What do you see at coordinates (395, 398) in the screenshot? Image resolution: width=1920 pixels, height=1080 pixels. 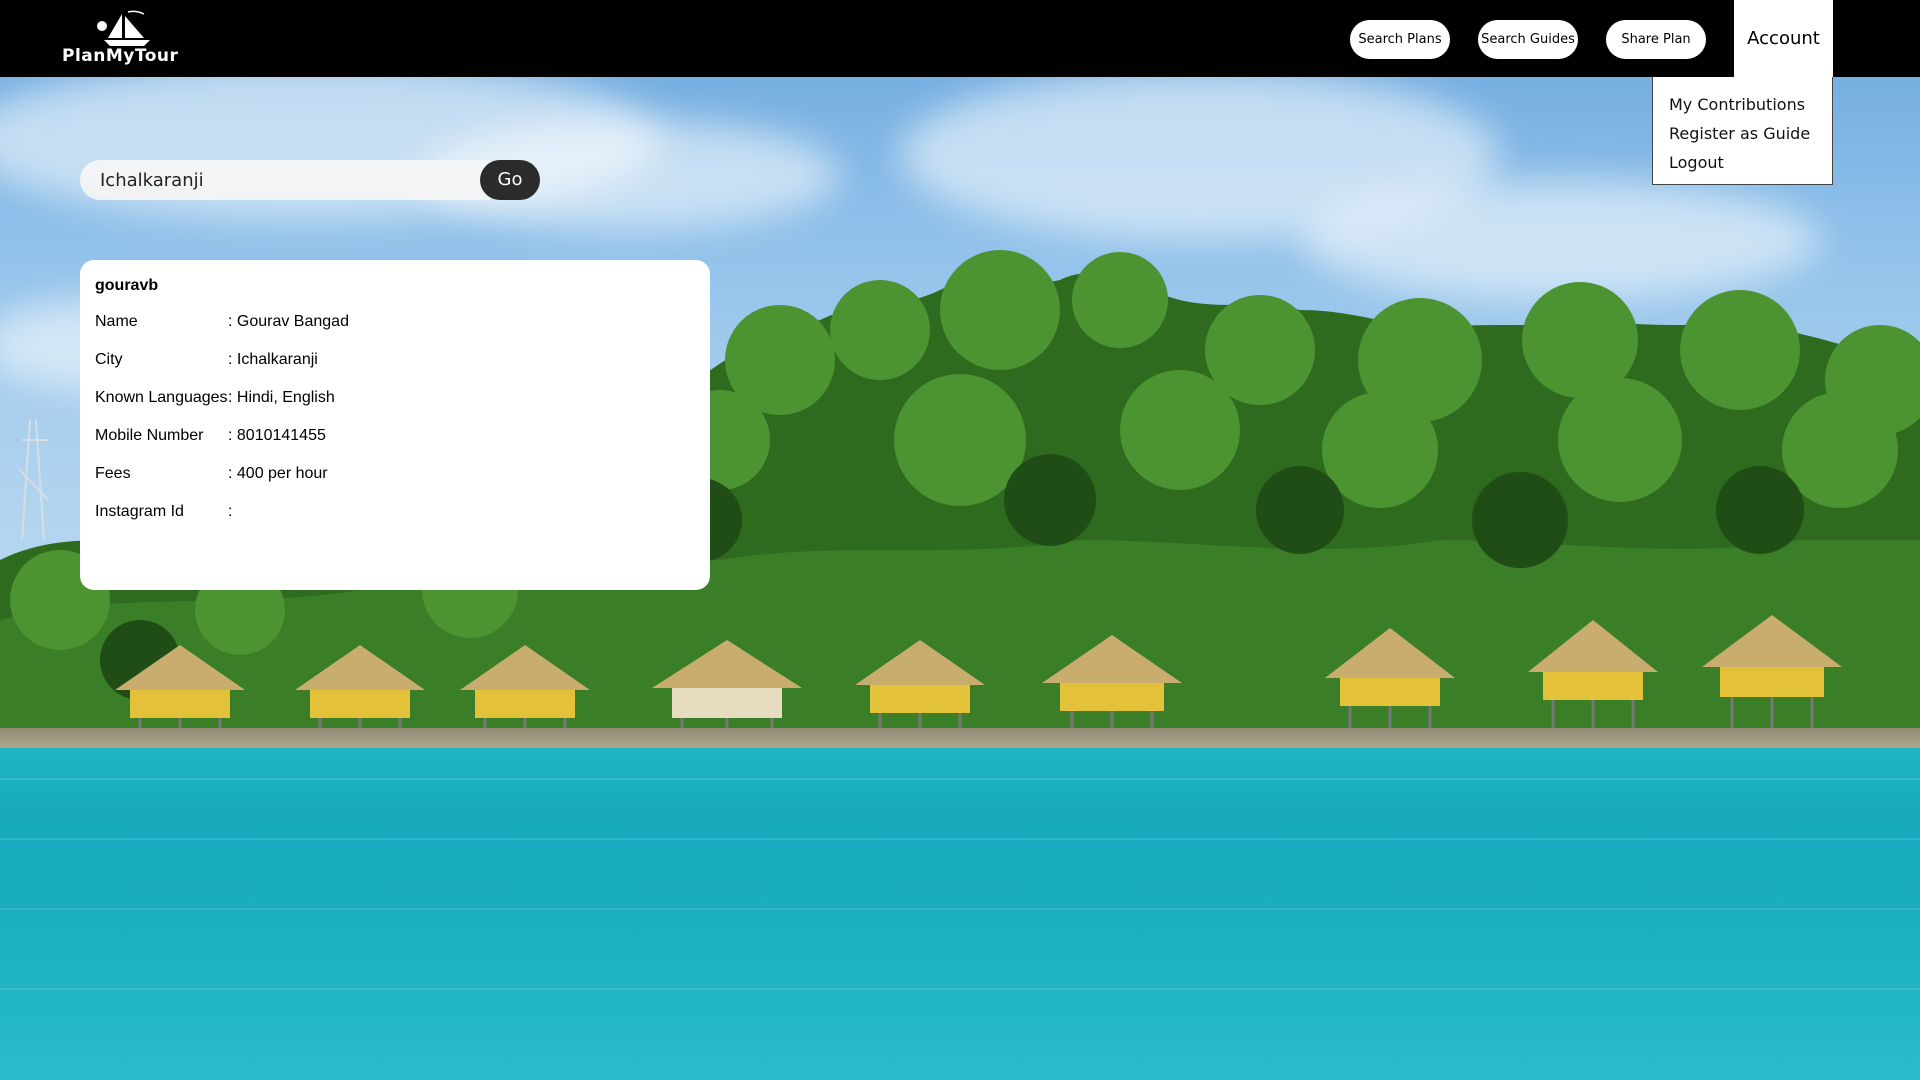 I see `guide-field-languages: Known Languages : Hindi, English` at bounding box center [395, 398].